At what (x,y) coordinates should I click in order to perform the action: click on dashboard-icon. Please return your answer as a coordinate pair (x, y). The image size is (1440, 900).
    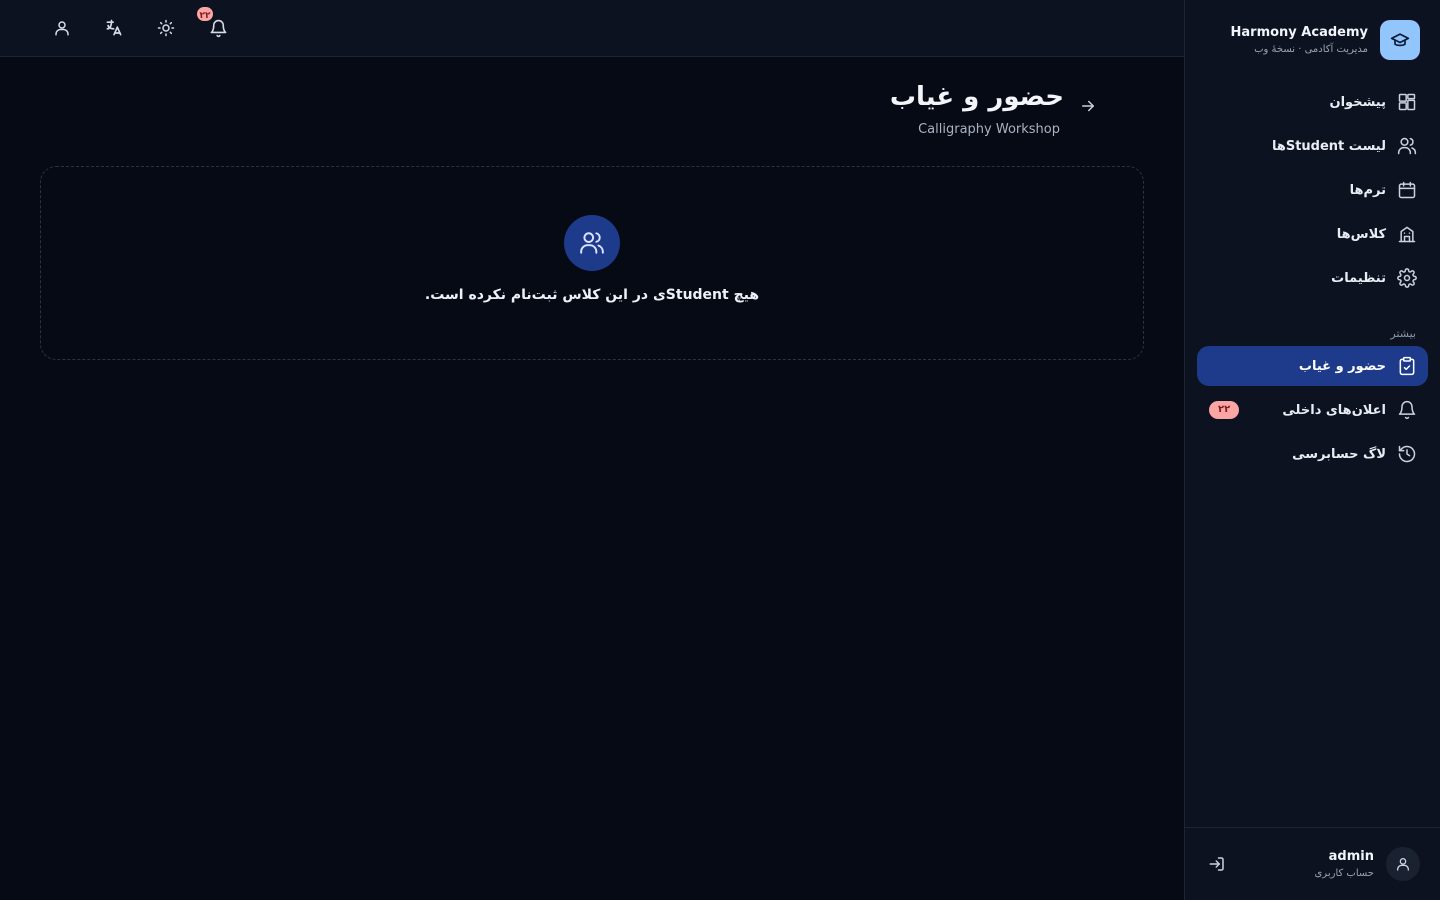
    Looking at the image, I should click on (1407, 102).